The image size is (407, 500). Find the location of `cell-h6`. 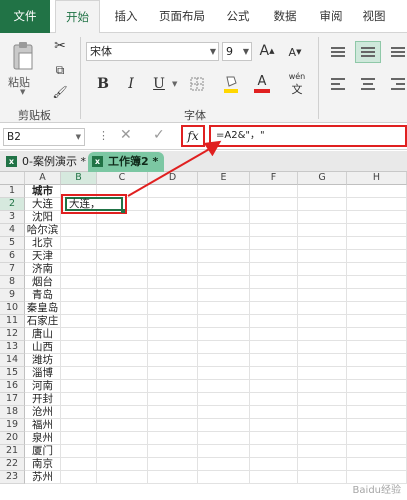

cell-h6 is located at coordinates (377, 256).